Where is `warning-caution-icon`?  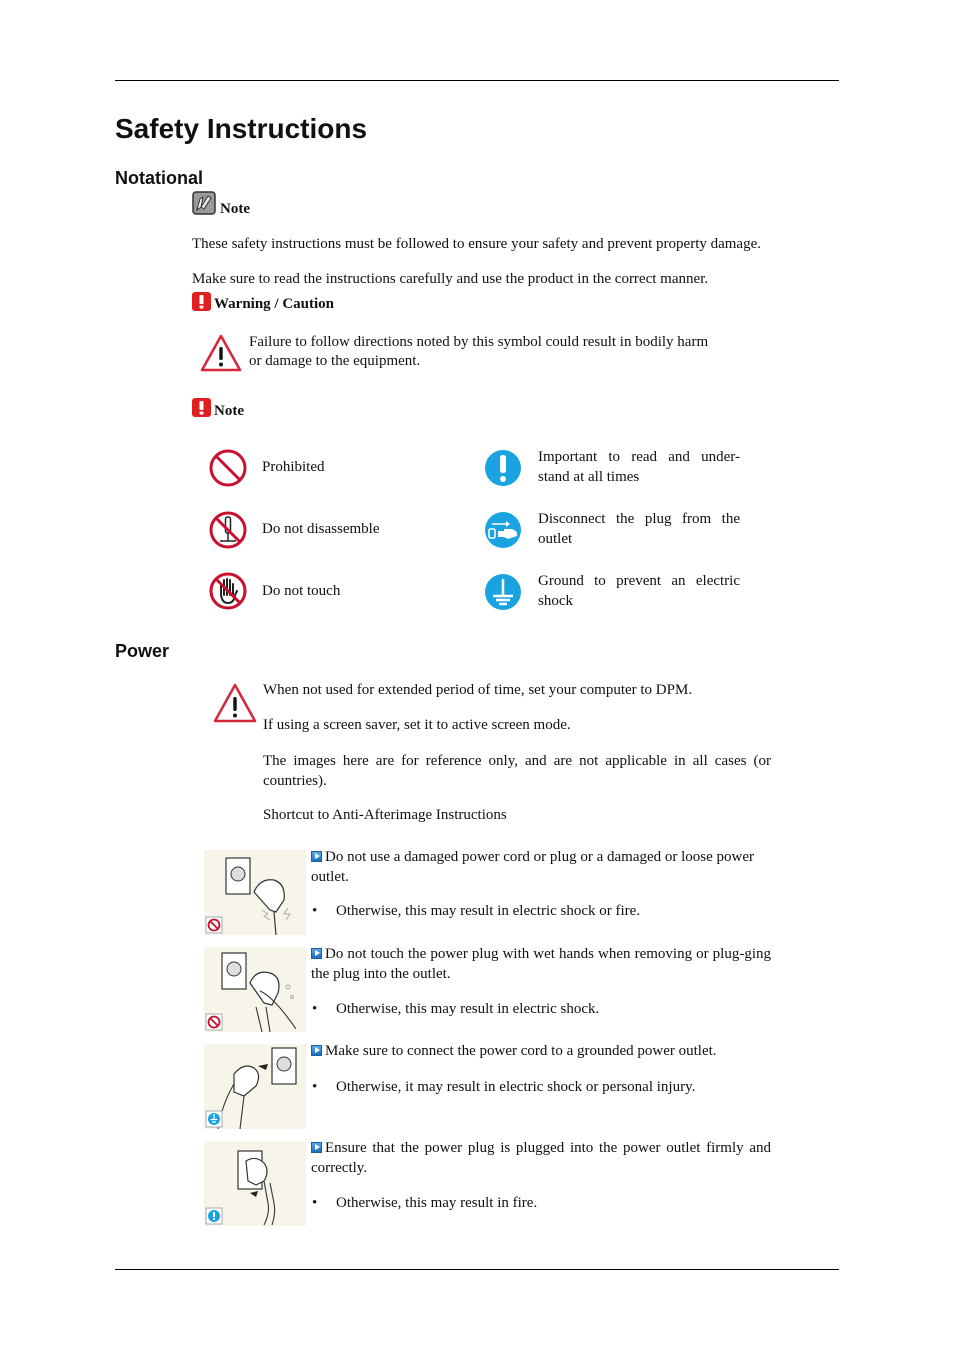
warning-caution-icon is located at coordinates (201, 301).